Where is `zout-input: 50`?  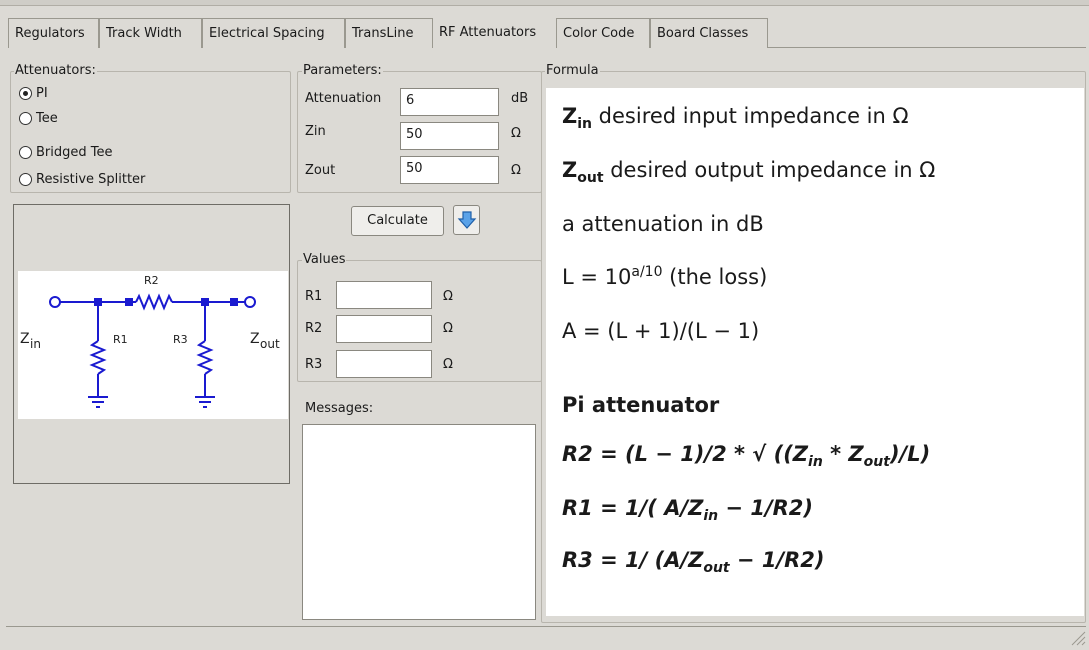 zout-input: 50 is located at coordinates (449, 170).